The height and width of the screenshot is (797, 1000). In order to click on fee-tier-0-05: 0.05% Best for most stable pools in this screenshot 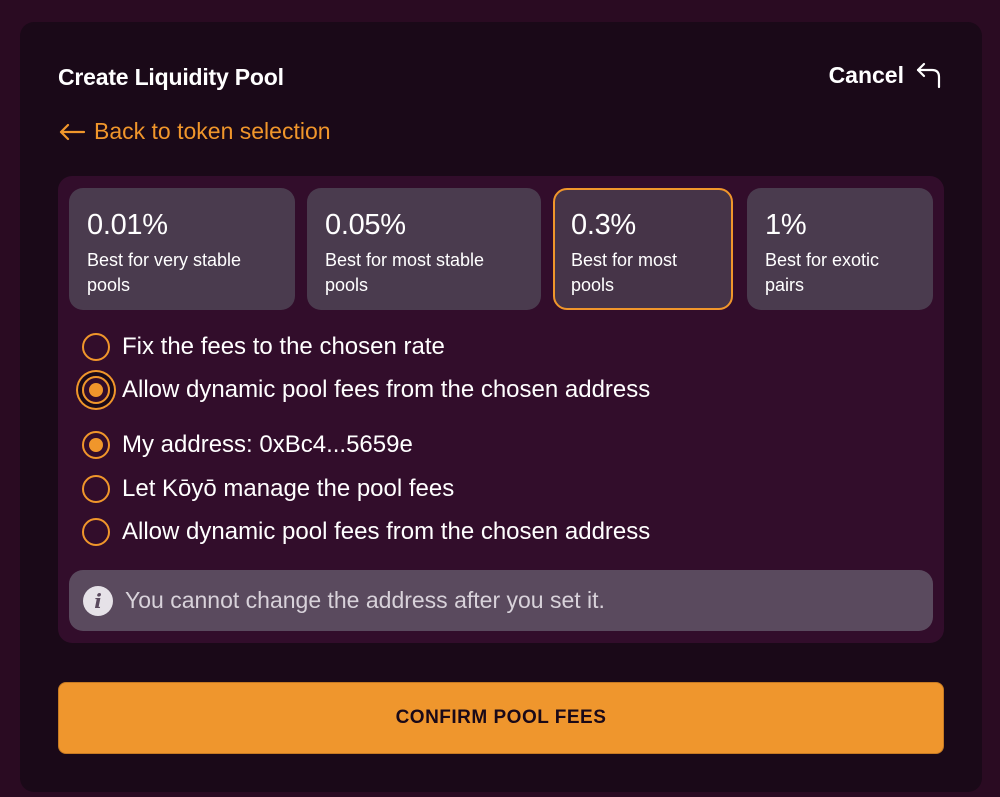, I will do `click(424, 249)`.